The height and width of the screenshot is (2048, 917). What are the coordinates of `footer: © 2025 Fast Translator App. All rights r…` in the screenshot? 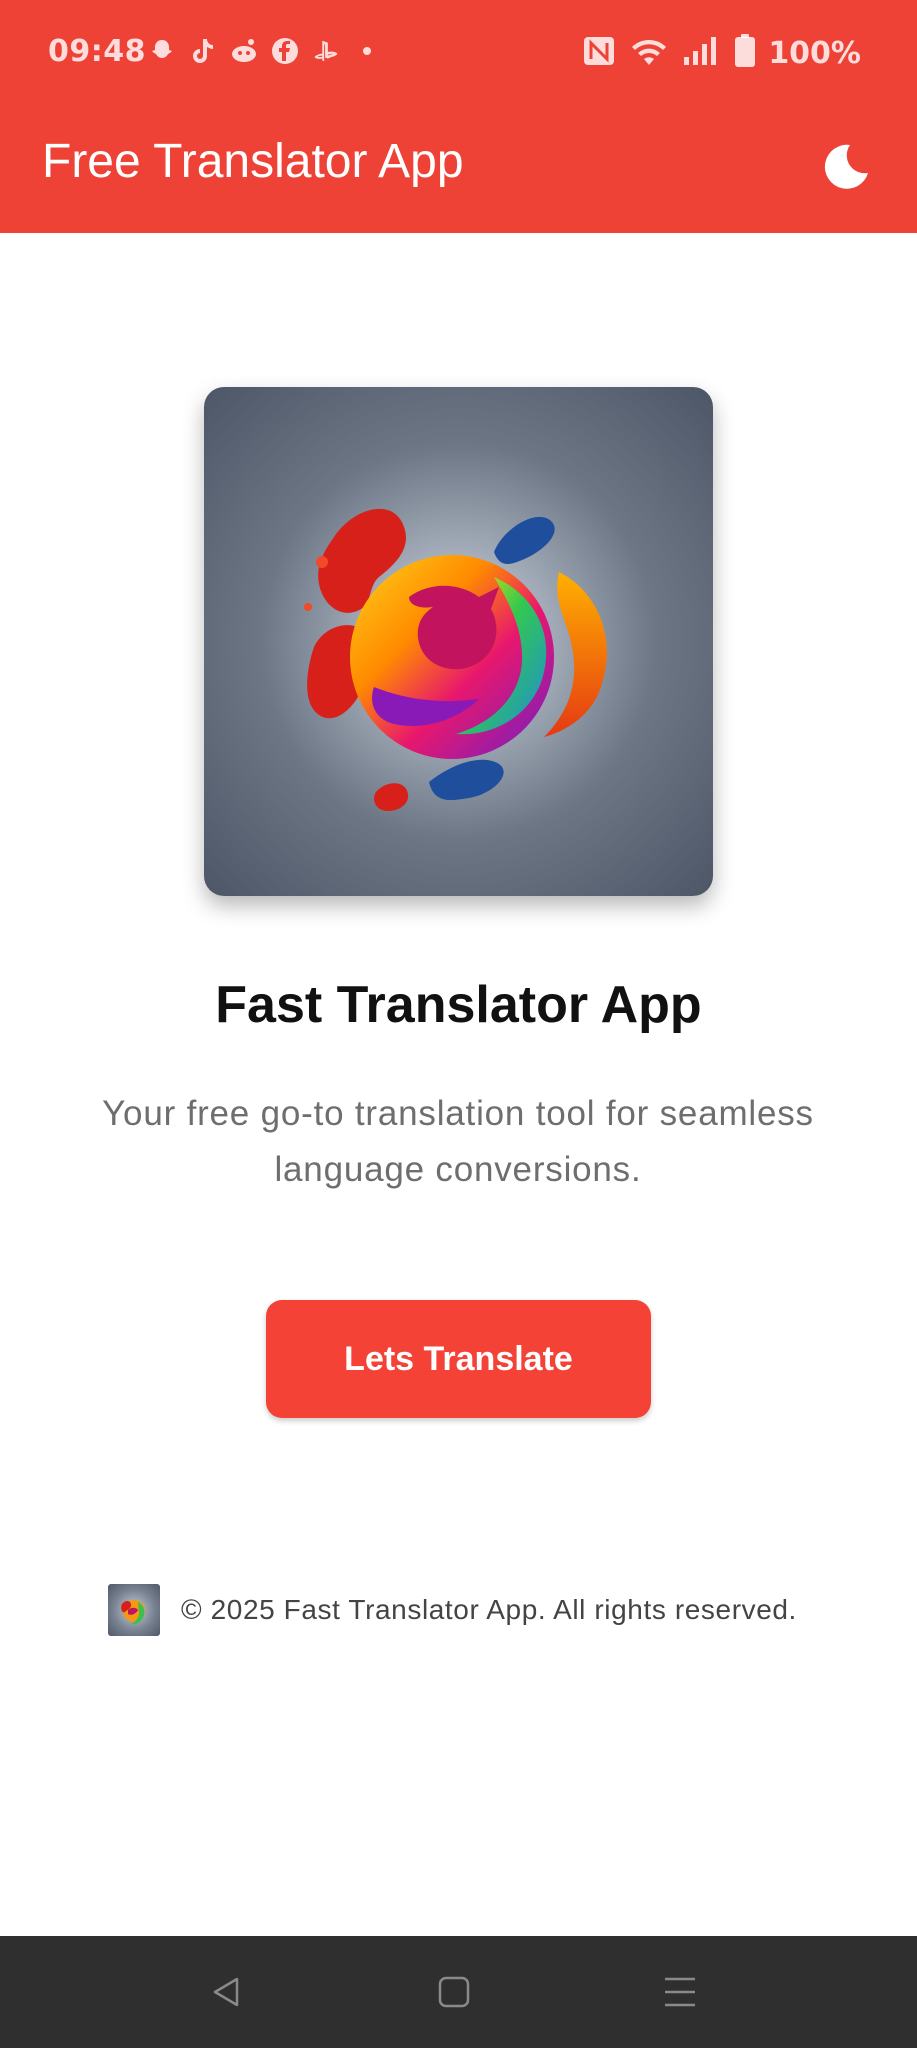 It's located at (452, 1610).